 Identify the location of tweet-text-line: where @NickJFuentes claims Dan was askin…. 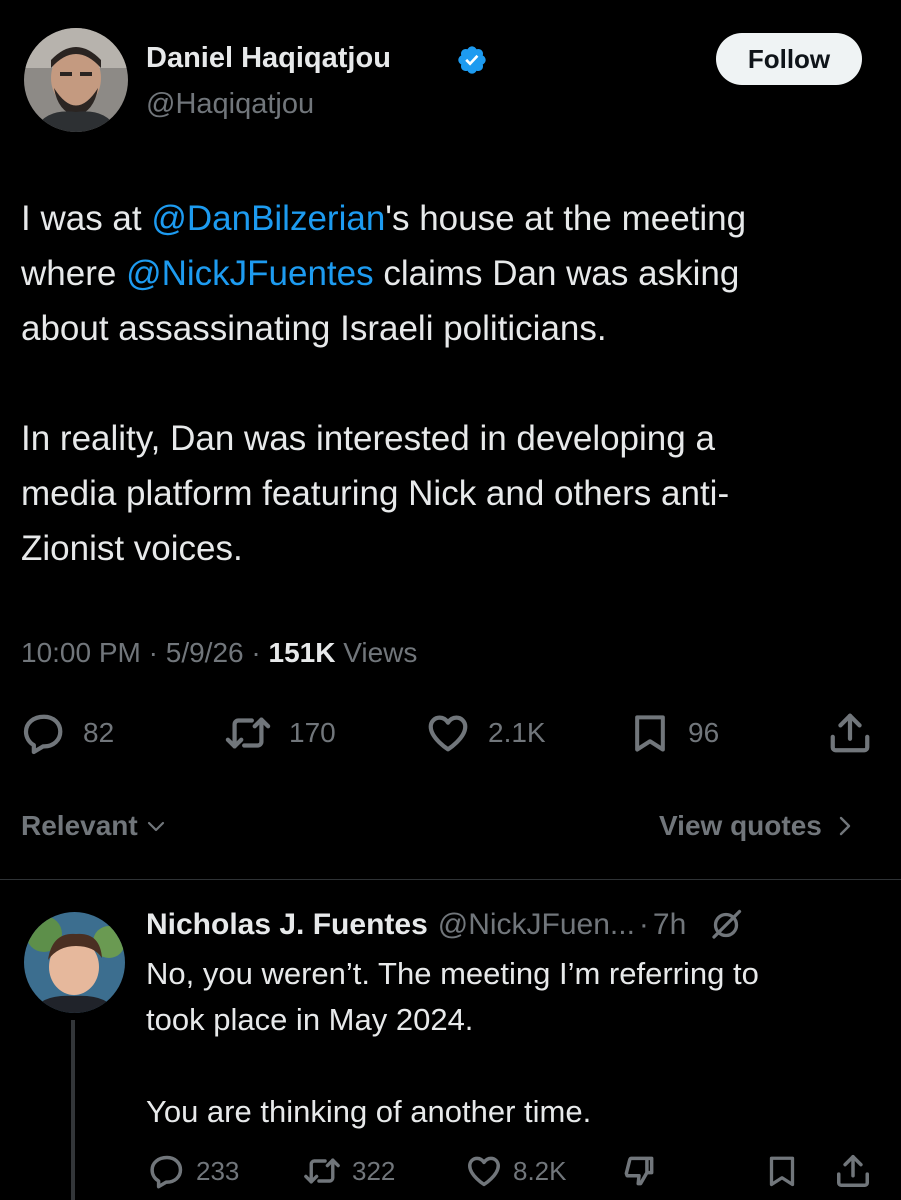
(451, 273).